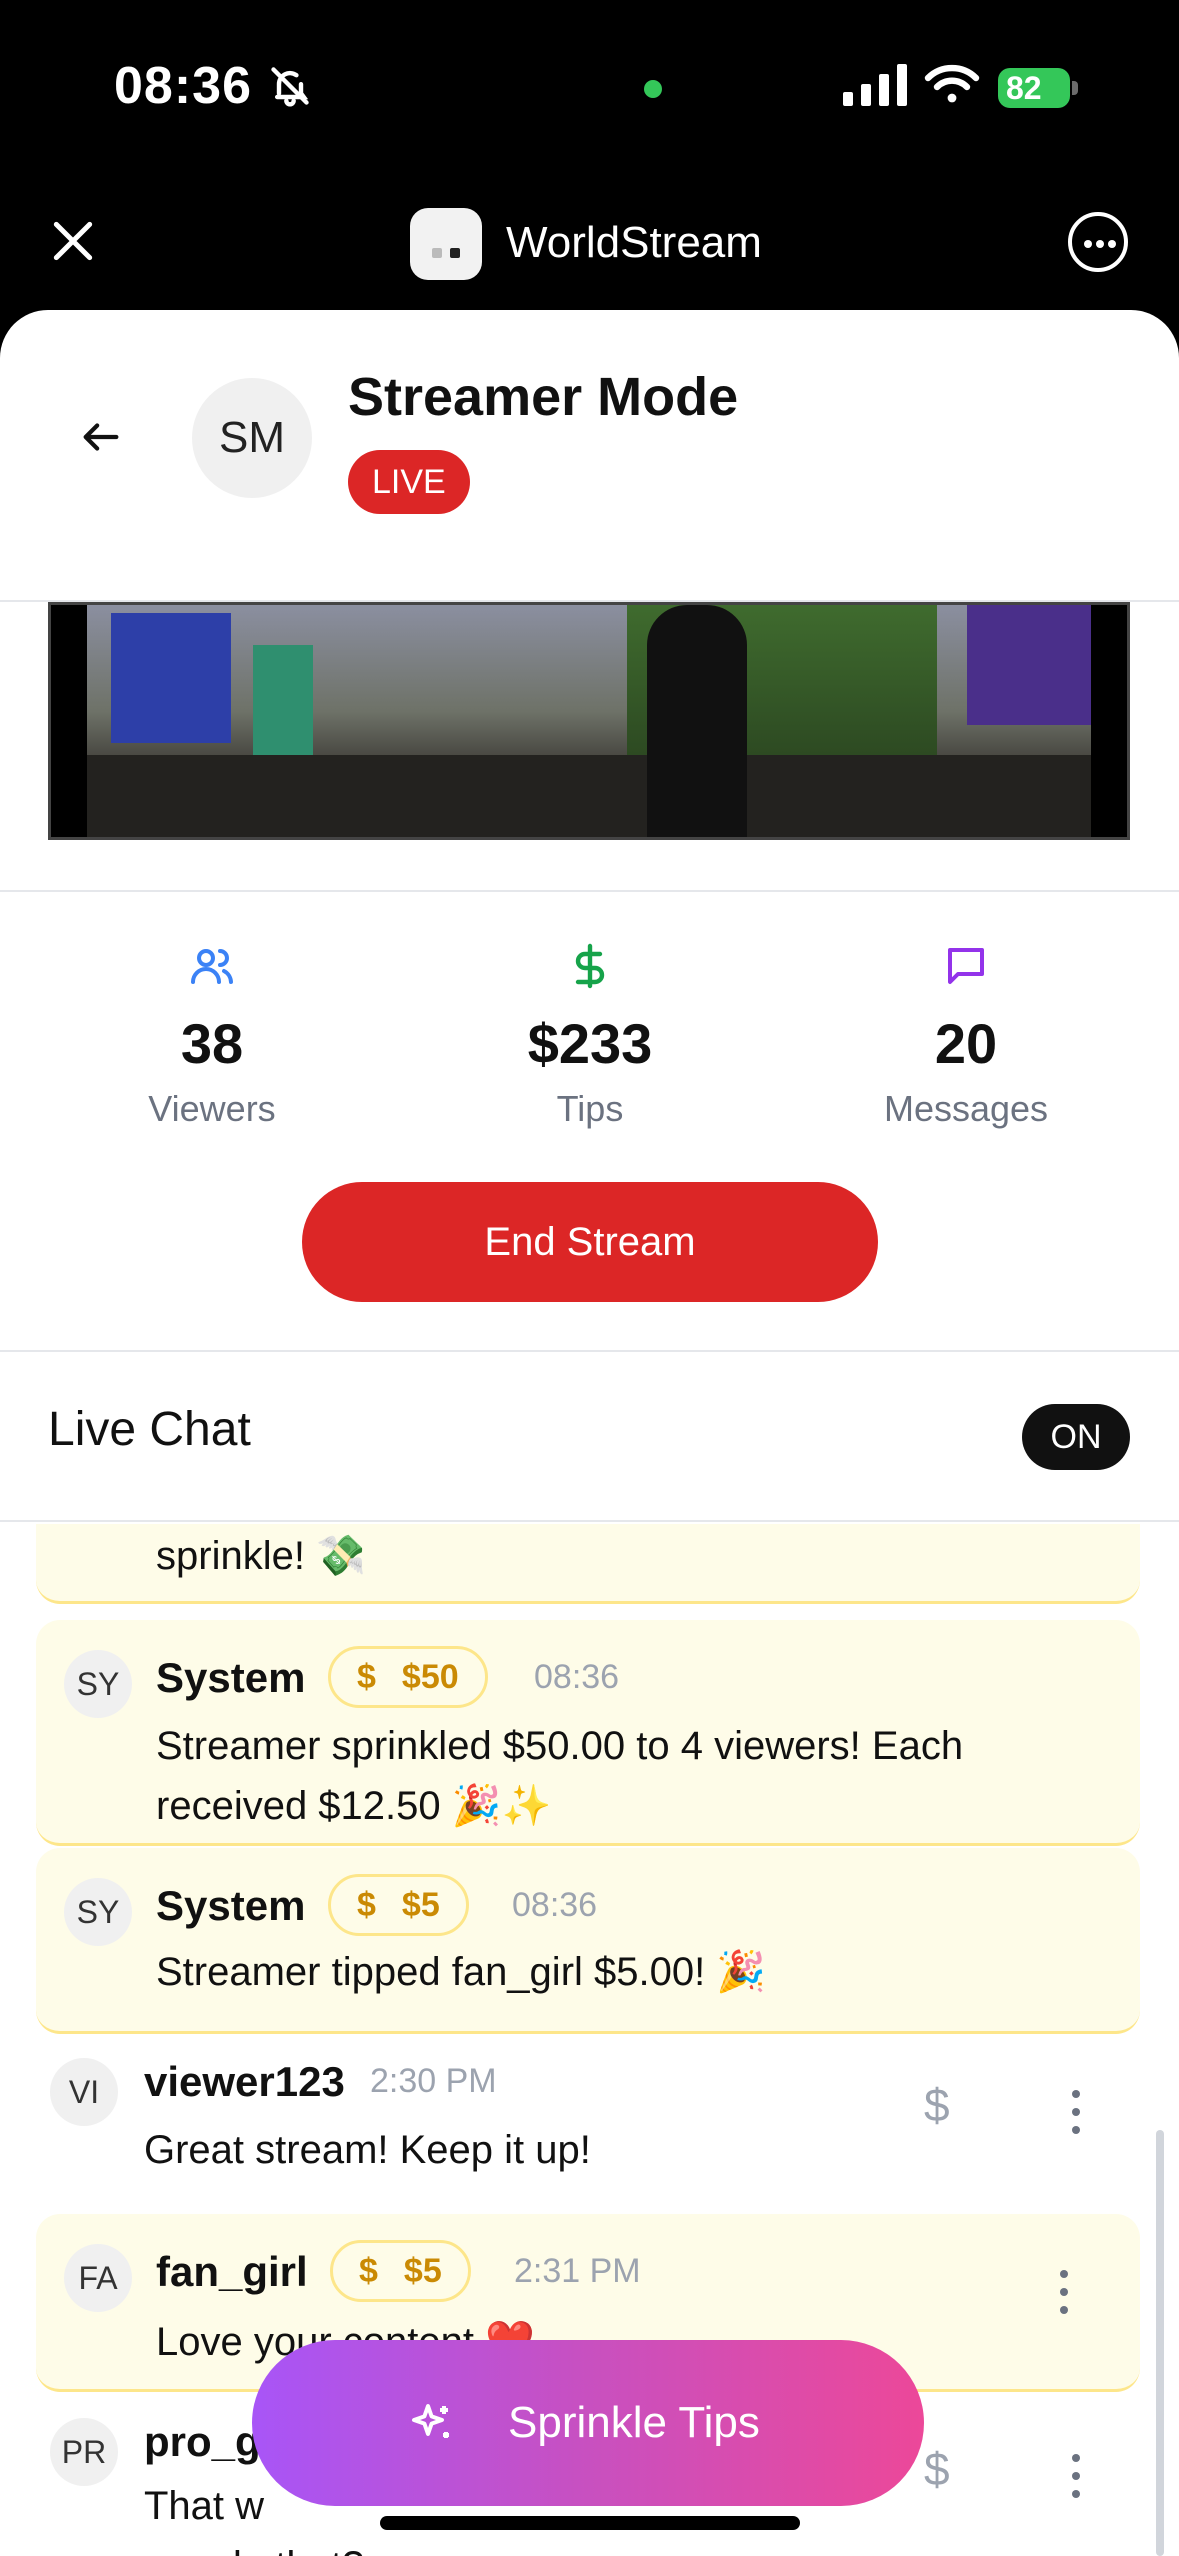  Describe the element at coordinates (966, 966) in the screenshot. I see `message-icon` at that location.